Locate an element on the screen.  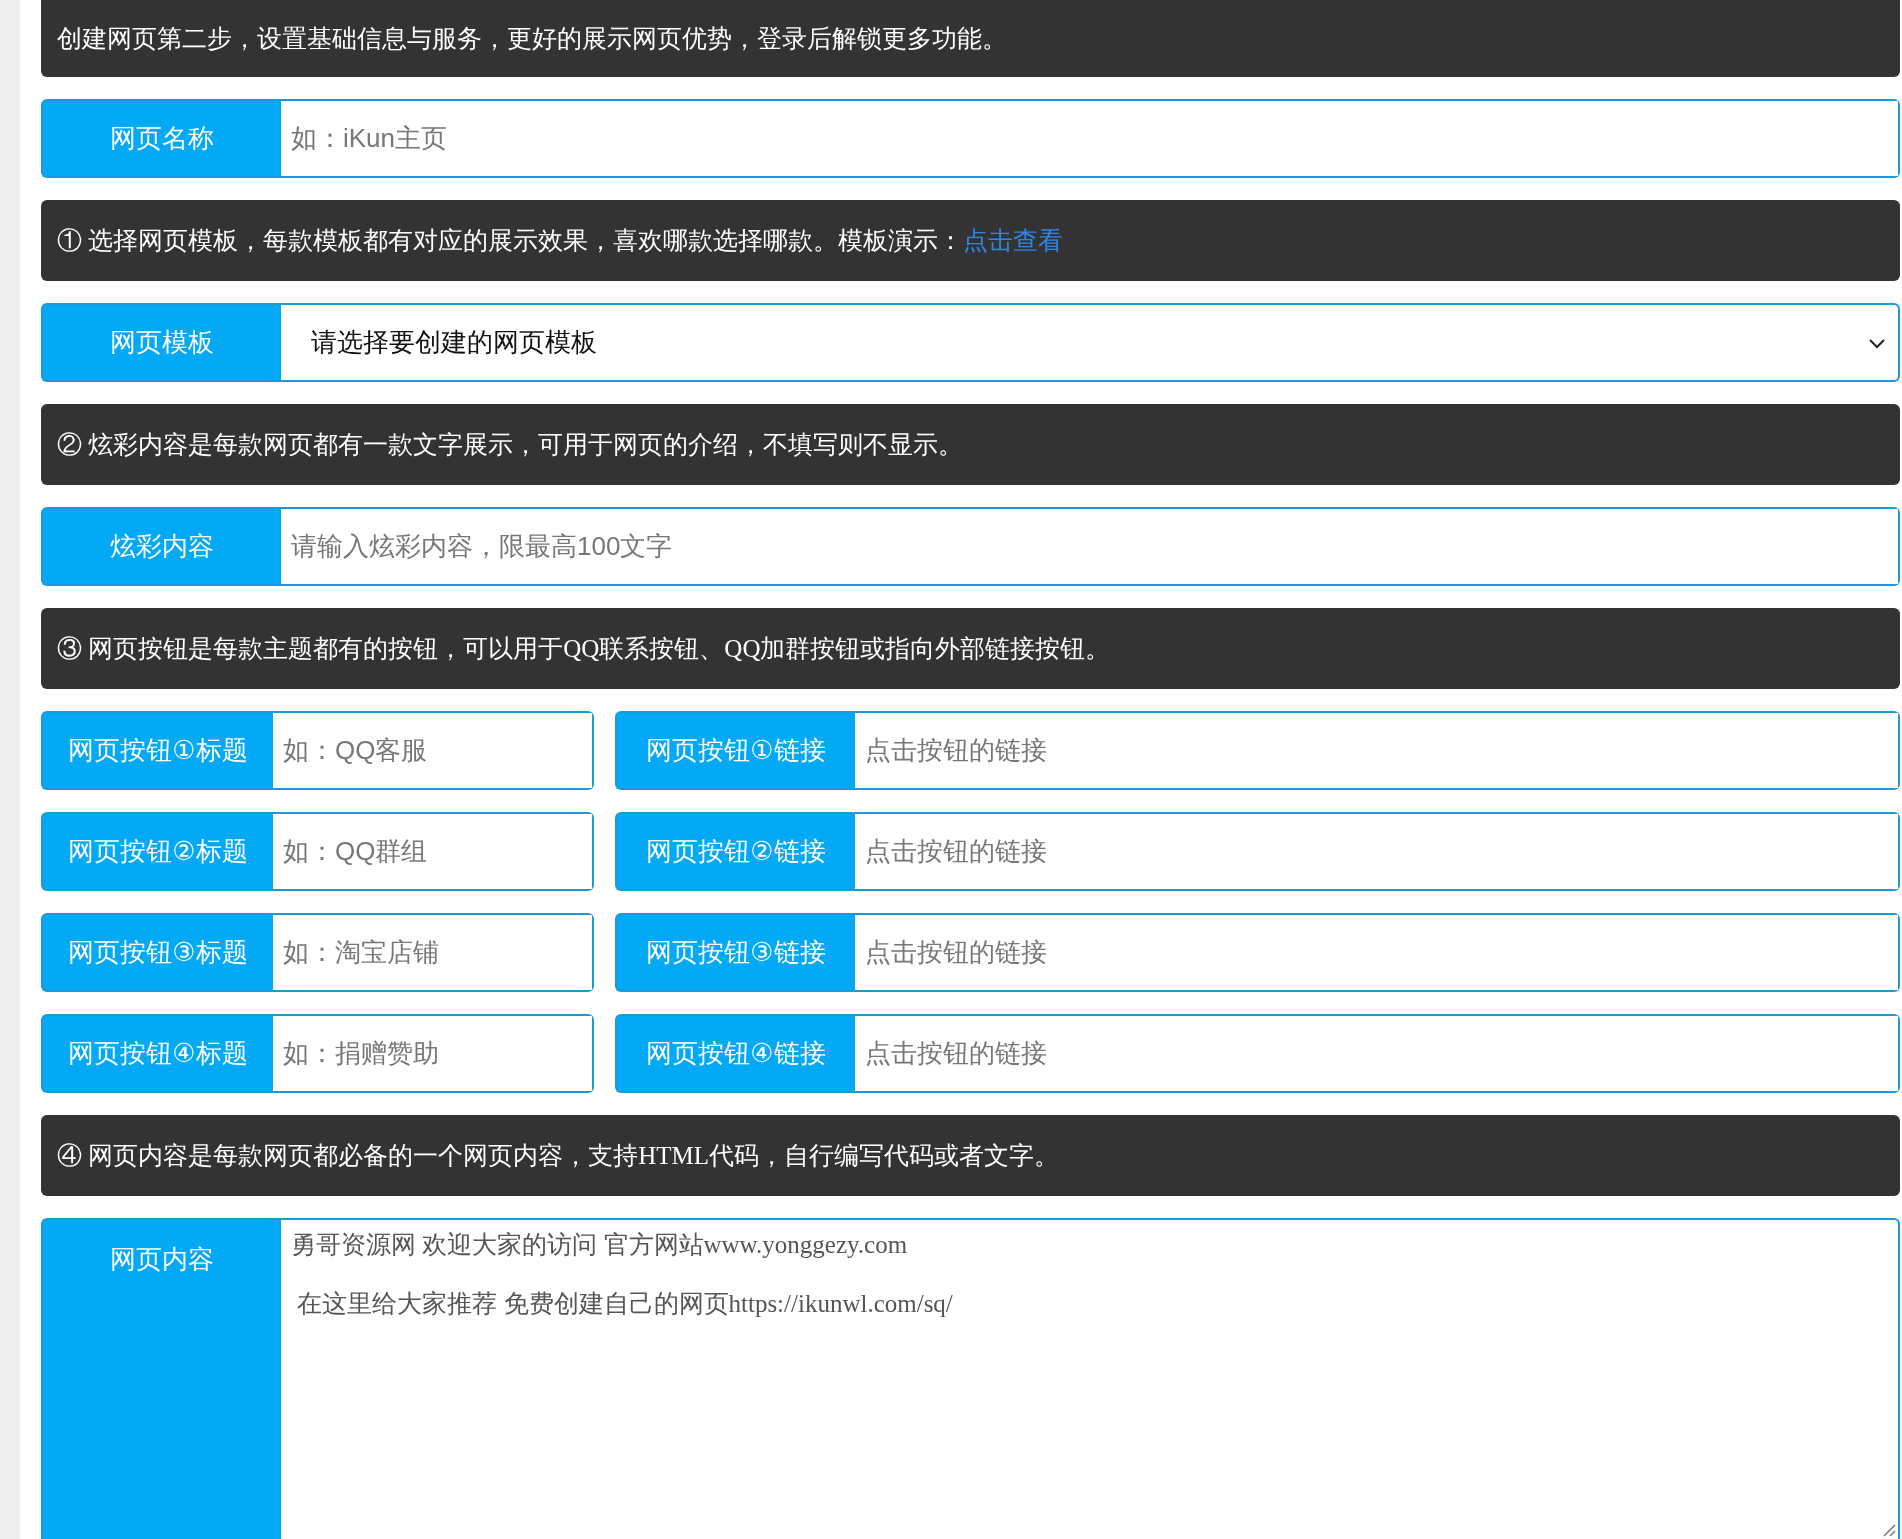
field-label: 网页内容 is located at coordinates (161, 1378).